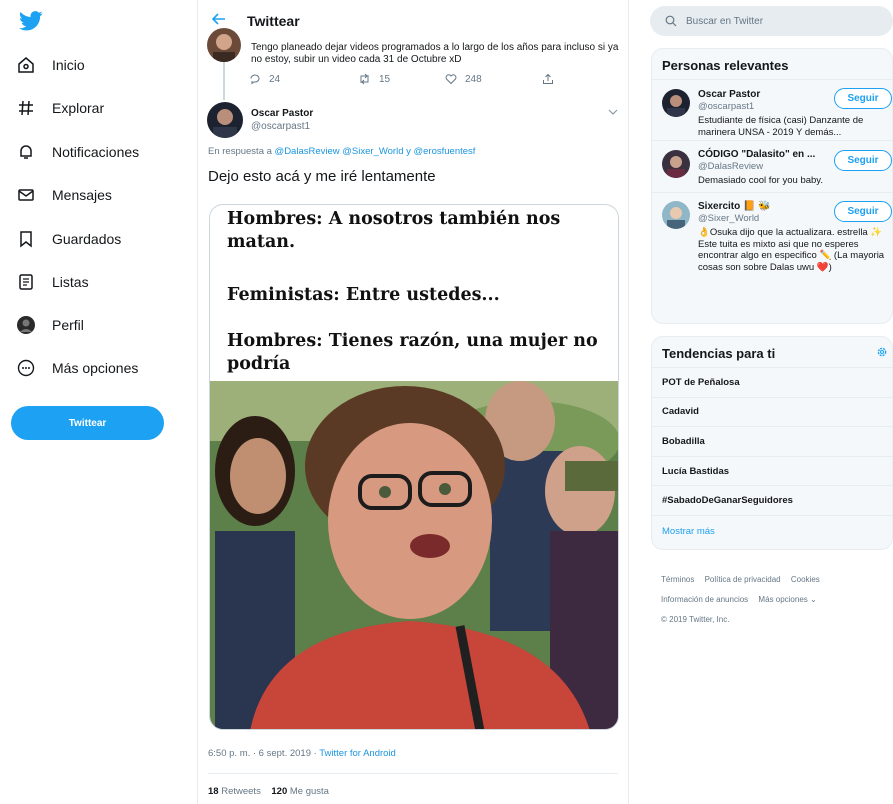  Describe the element at coordinates (357, 753) in the screenshot. I see `tweet-source: Twitter for Android` at that location.